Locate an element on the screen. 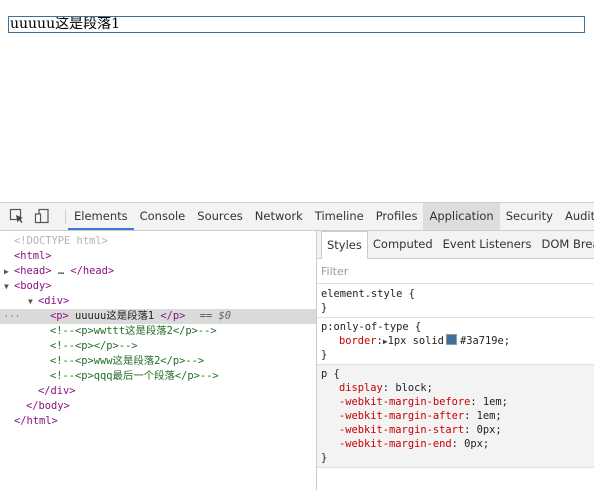 The width and height of the screenshot is (594, 490). dom-selected-p-row: ... <p> uuuuu这是段落1 </p> == $0 is located at coordinates (158, 315).